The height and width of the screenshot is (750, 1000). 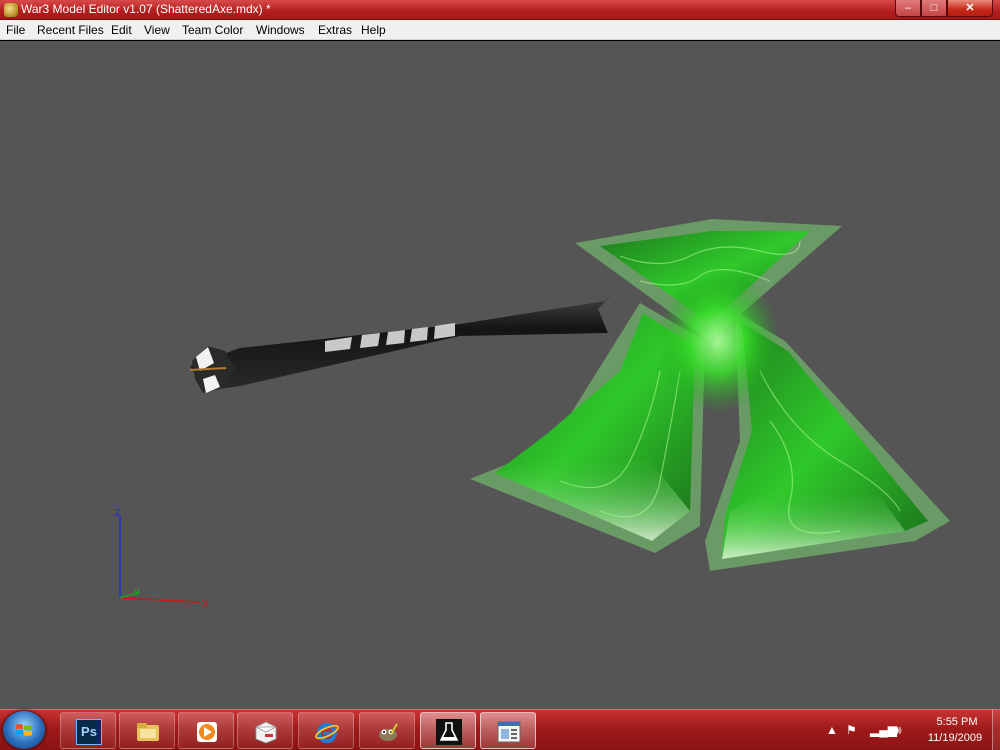 I want to click on clock-date: 11/19/2009, so click(x=955, y=738).